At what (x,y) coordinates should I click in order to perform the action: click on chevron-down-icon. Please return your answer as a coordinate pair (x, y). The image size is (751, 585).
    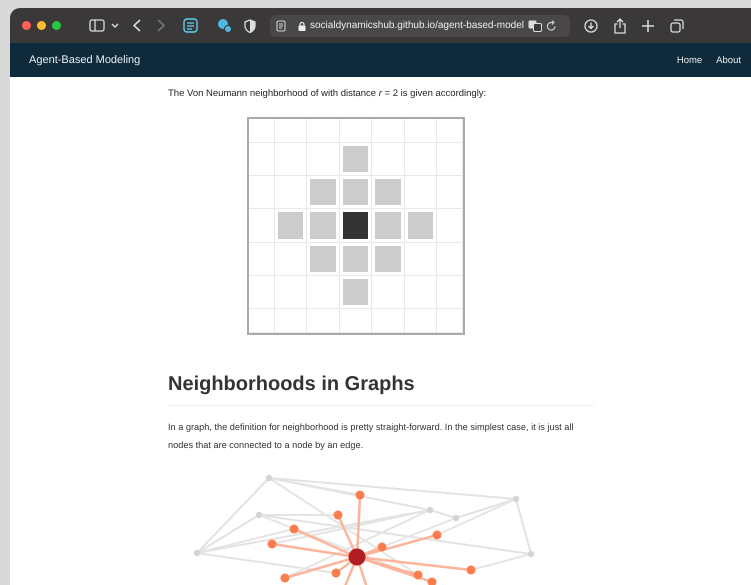
    Looking at the image, I should click on (115, 25).